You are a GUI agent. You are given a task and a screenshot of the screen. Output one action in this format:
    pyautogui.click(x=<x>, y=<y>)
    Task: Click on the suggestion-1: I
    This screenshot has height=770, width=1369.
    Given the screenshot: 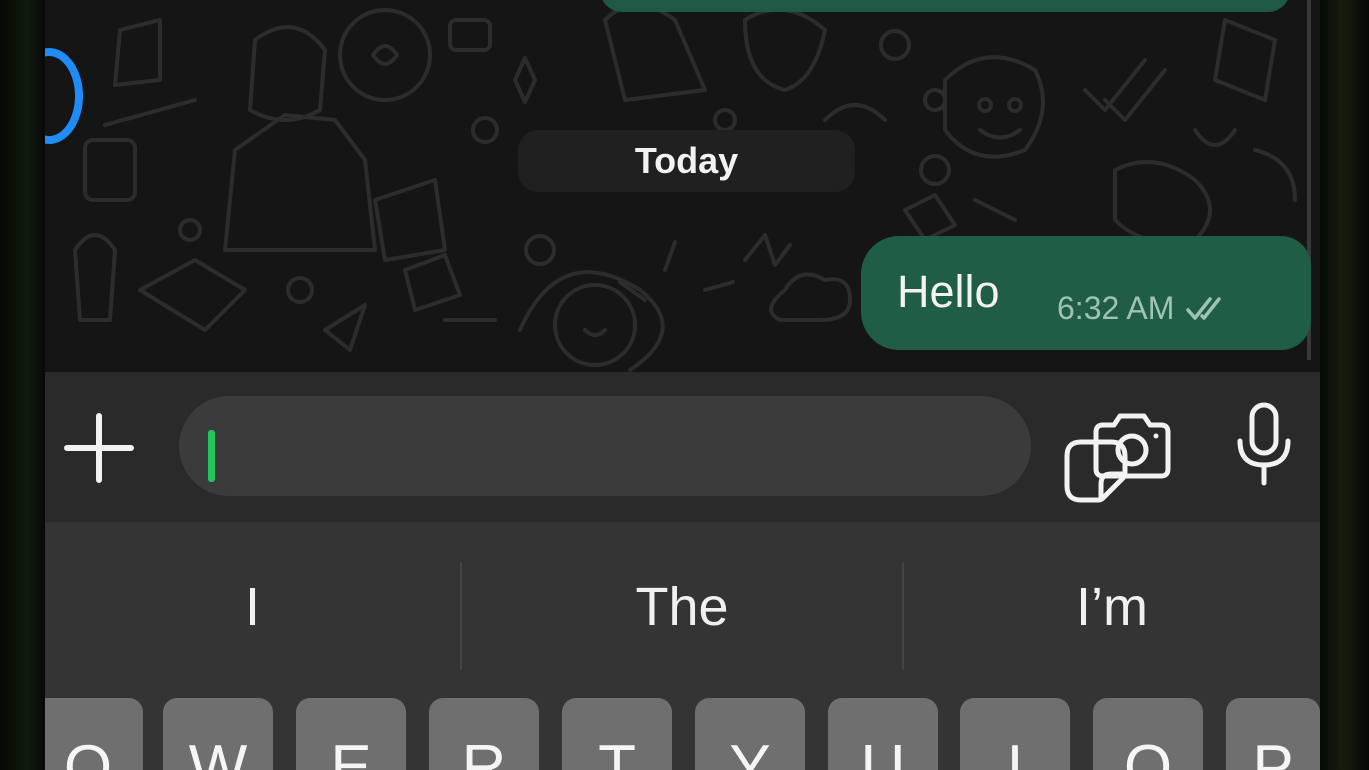 What is the action you would take?
    pyautogui.click(x=252, y=607)
    